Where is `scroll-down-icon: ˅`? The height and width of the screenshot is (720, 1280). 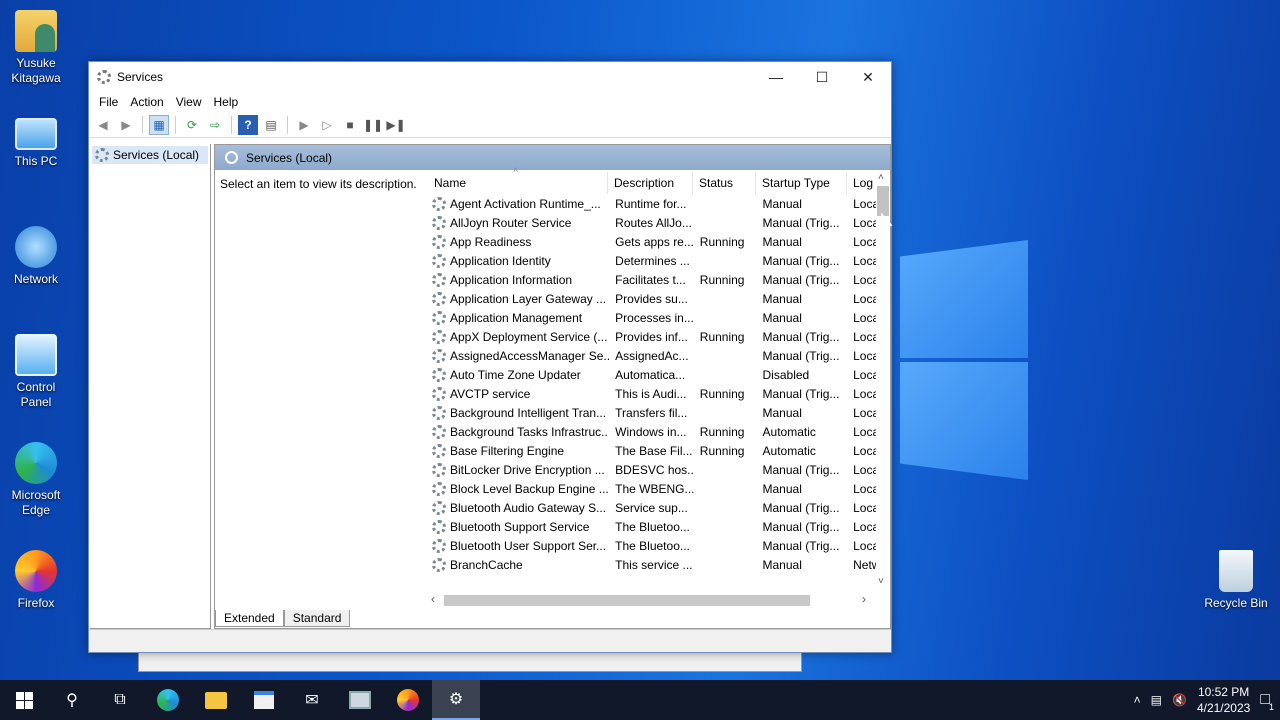 scroll-down-icon: ˅ is located at coordinates (881, 581).